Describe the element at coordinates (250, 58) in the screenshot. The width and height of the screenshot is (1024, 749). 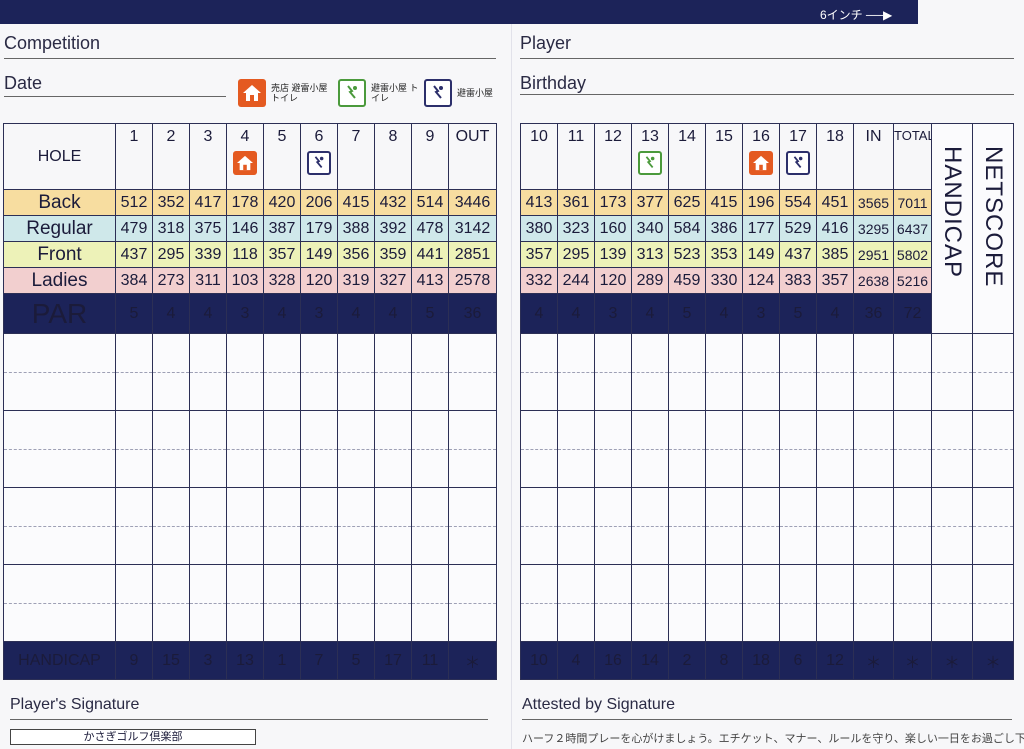
I see `competition-line` at that location.